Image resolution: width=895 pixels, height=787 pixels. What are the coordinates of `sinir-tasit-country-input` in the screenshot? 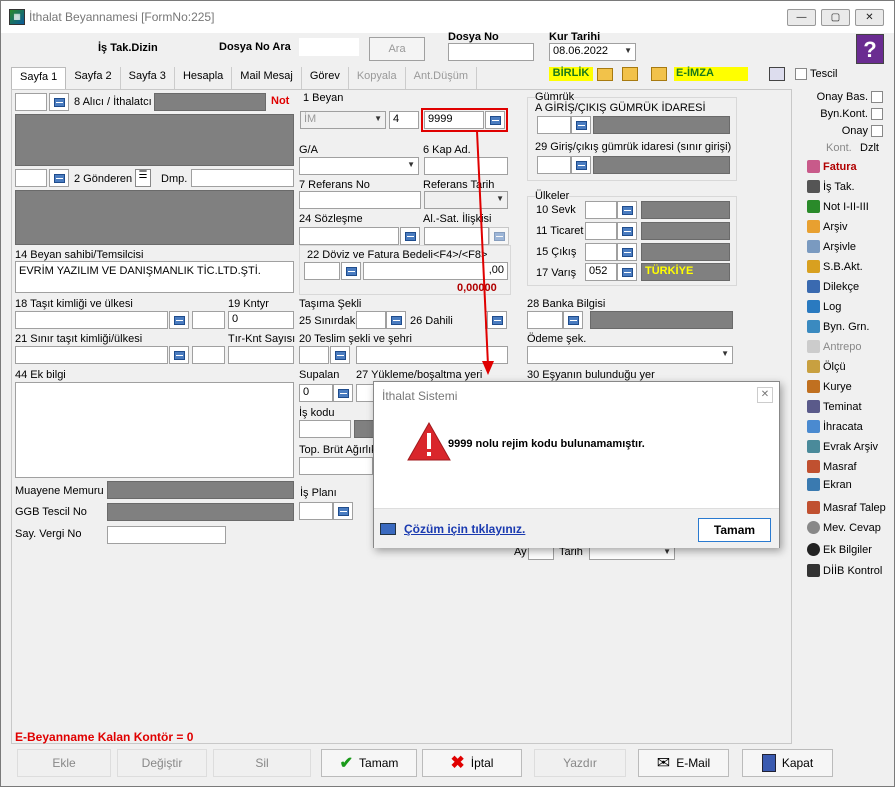 It's located at (208, 355).